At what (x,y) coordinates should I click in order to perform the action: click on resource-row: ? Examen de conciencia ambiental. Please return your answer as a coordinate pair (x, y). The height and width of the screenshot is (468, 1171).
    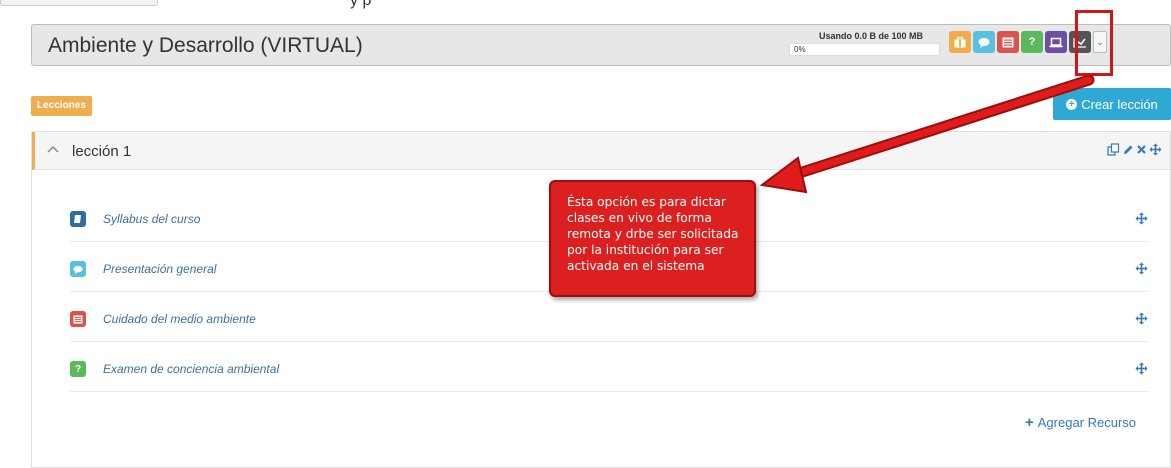
    Looking at the image, I should click on (609, 370).